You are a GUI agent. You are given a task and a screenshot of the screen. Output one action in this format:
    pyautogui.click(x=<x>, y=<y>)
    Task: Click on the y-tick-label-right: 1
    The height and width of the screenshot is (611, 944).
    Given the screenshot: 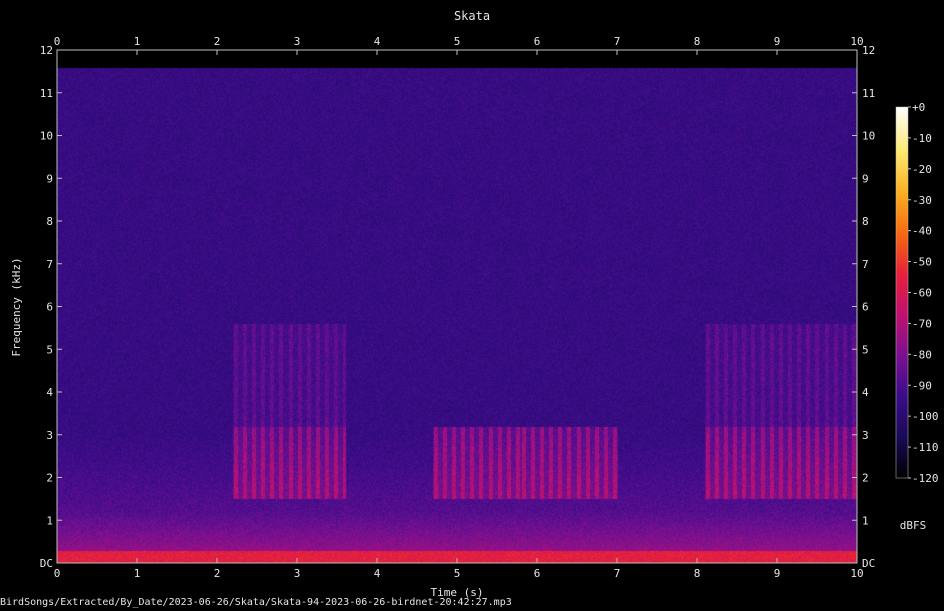 What is the action you would take?
    pyautogui.click(x=865, y=520)
    